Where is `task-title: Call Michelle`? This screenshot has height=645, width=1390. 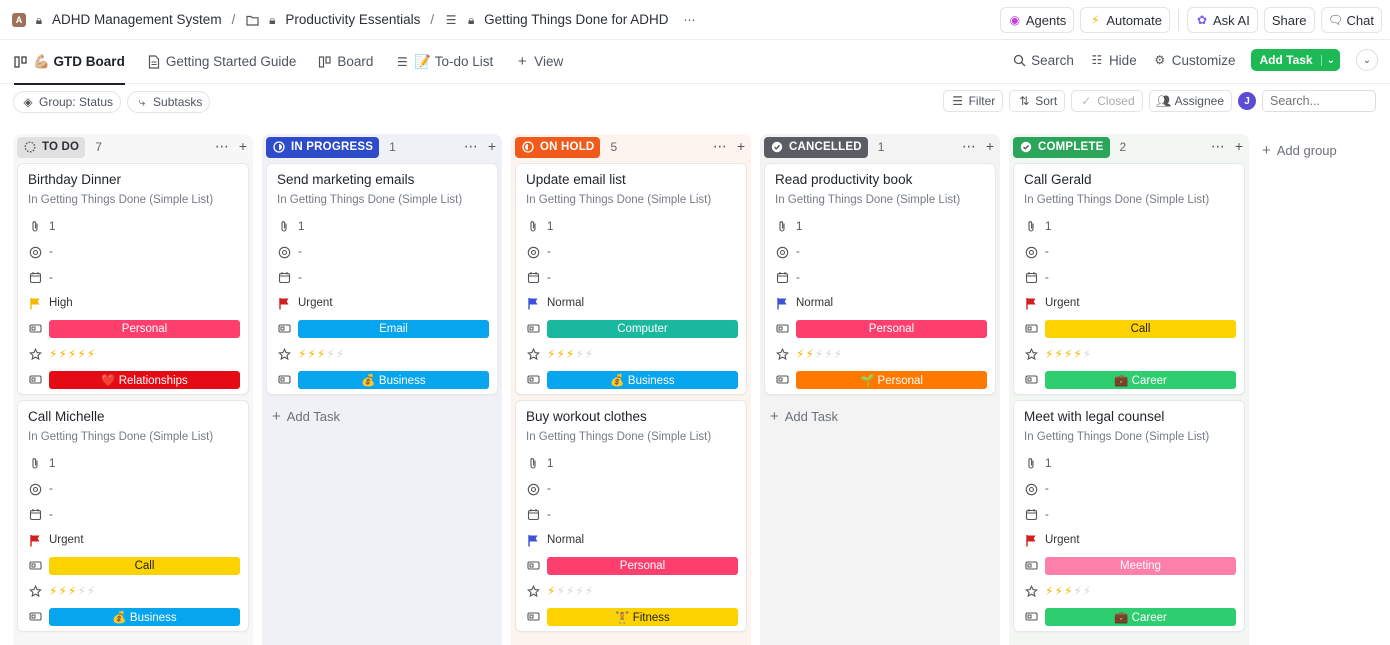
task-title: Call Michelle is located at coordinates (134, 417).